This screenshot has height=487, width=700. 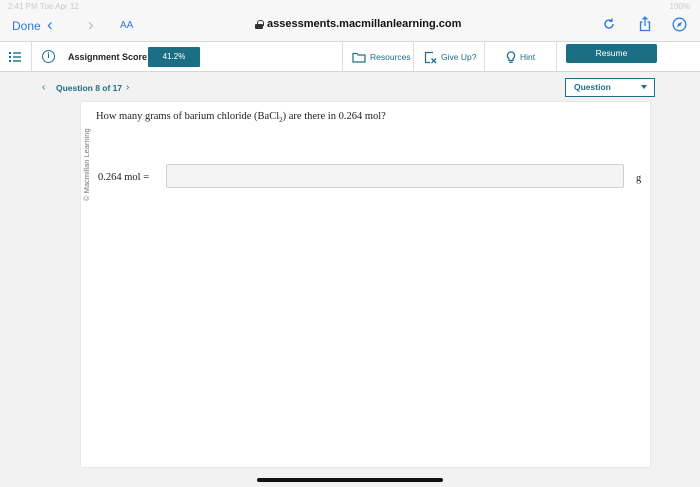 What do you see at coordinates (48, 56) in the screenshot?
I see `info-icon: i` at bounding box center [48, 56].